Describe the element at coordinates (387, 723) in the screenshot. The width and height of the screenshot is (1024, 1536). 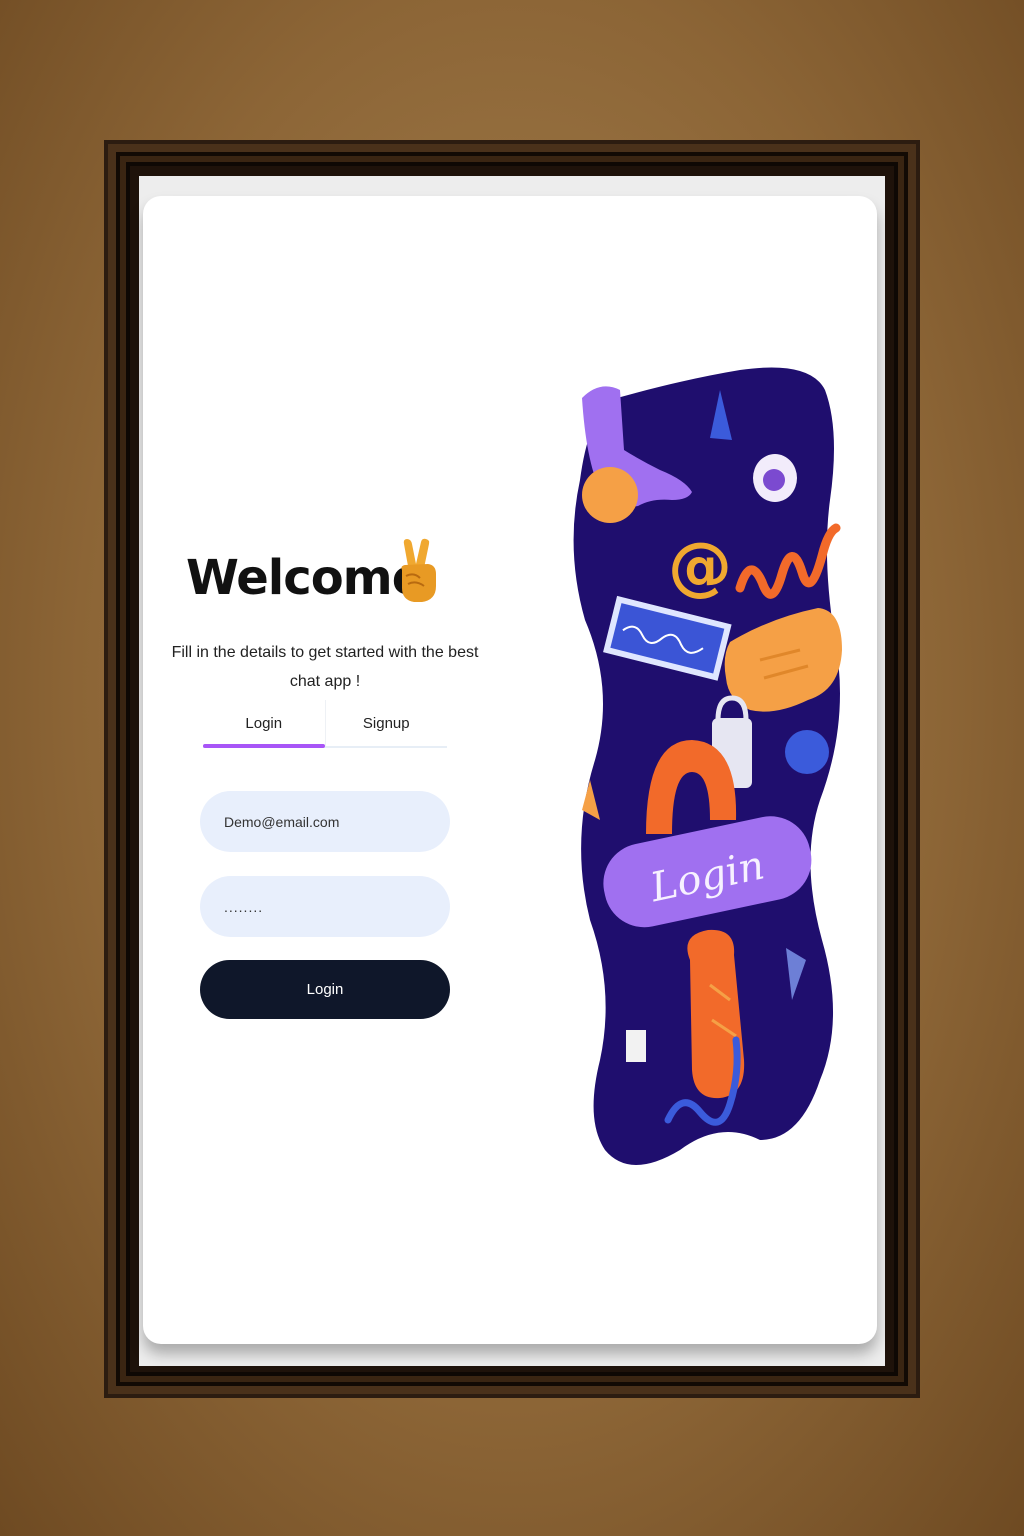
I see `tab-signup: Signup` at that location.